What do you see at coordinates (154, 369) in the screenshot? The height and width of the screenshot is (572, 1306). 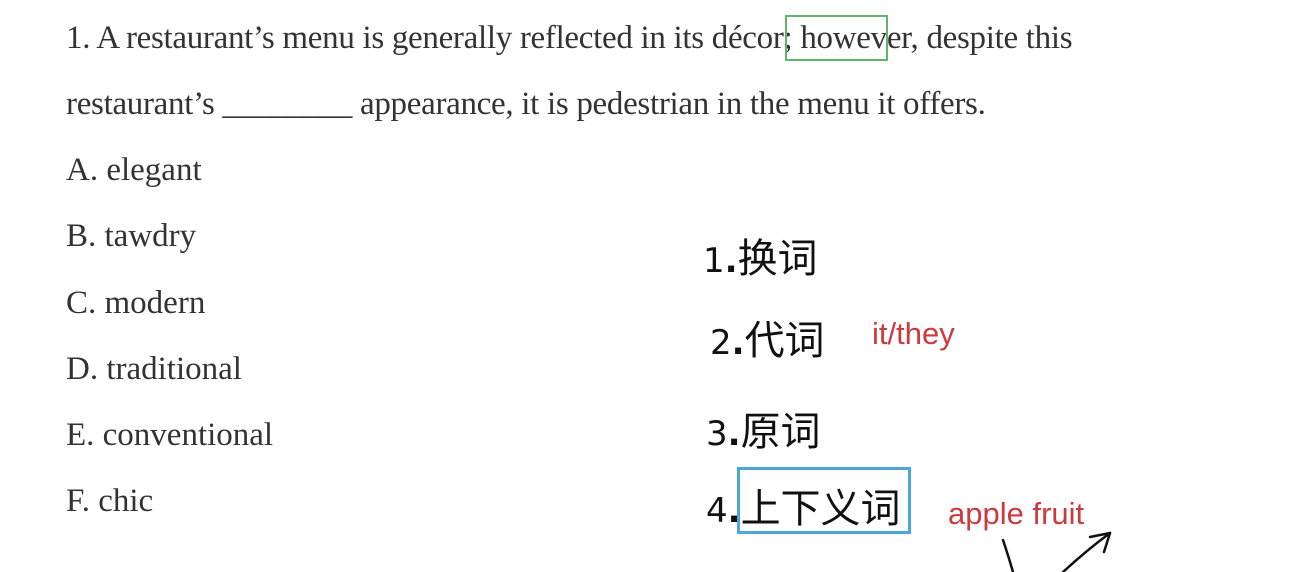 I see `option-d: D. traditional` at bounding box center [154, 369].